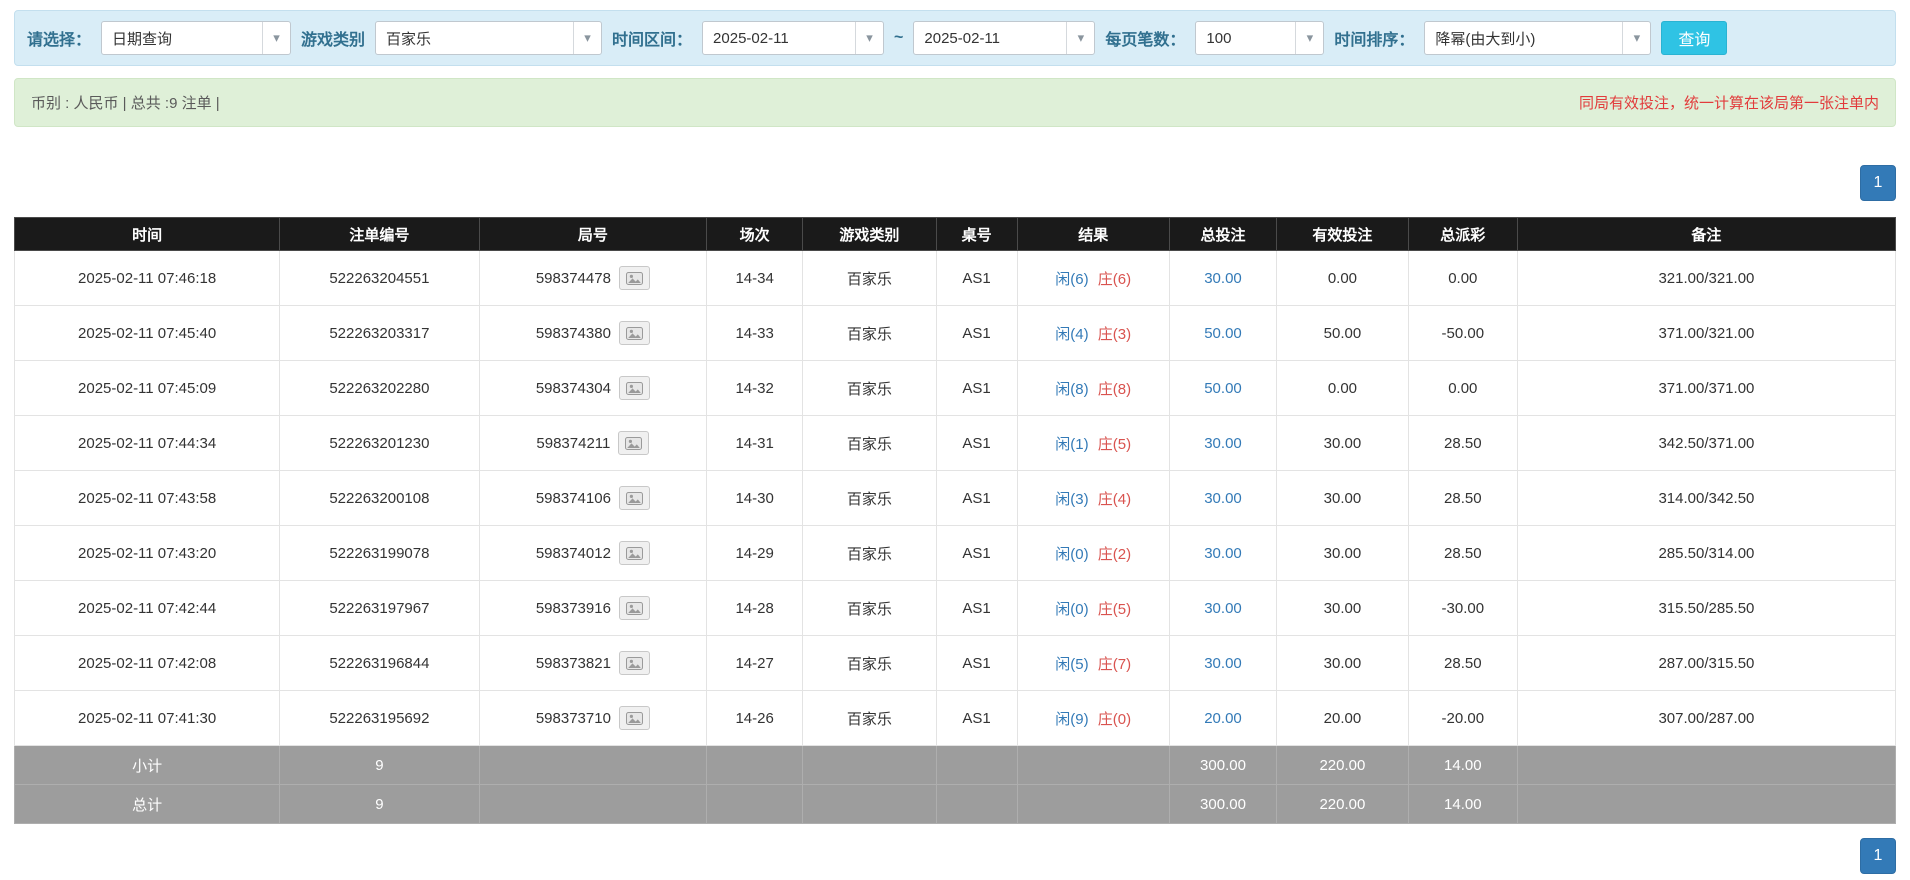 This screenshot has height=880, width=1910. Describe the element at coordinates (1878, 856) in the screenshot. I see `page-1-button-bottom: 1` at that location.